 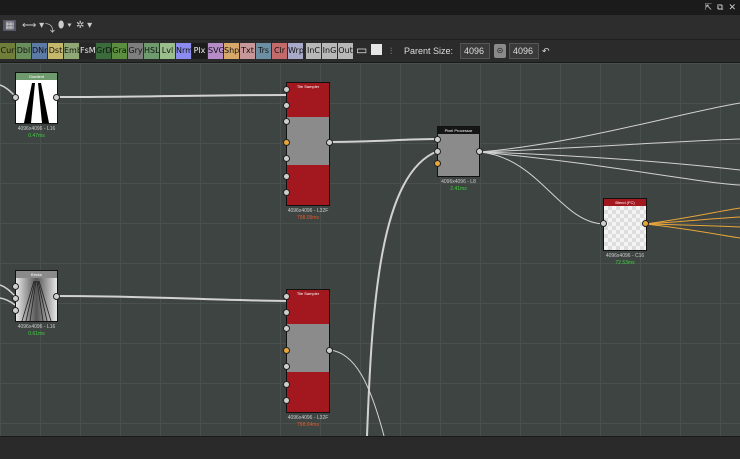 What do you see at coordinates (88, 51) in the screenshot?
I see `node-type-chip-fsm: FsM` at bounding box center [88, 51].